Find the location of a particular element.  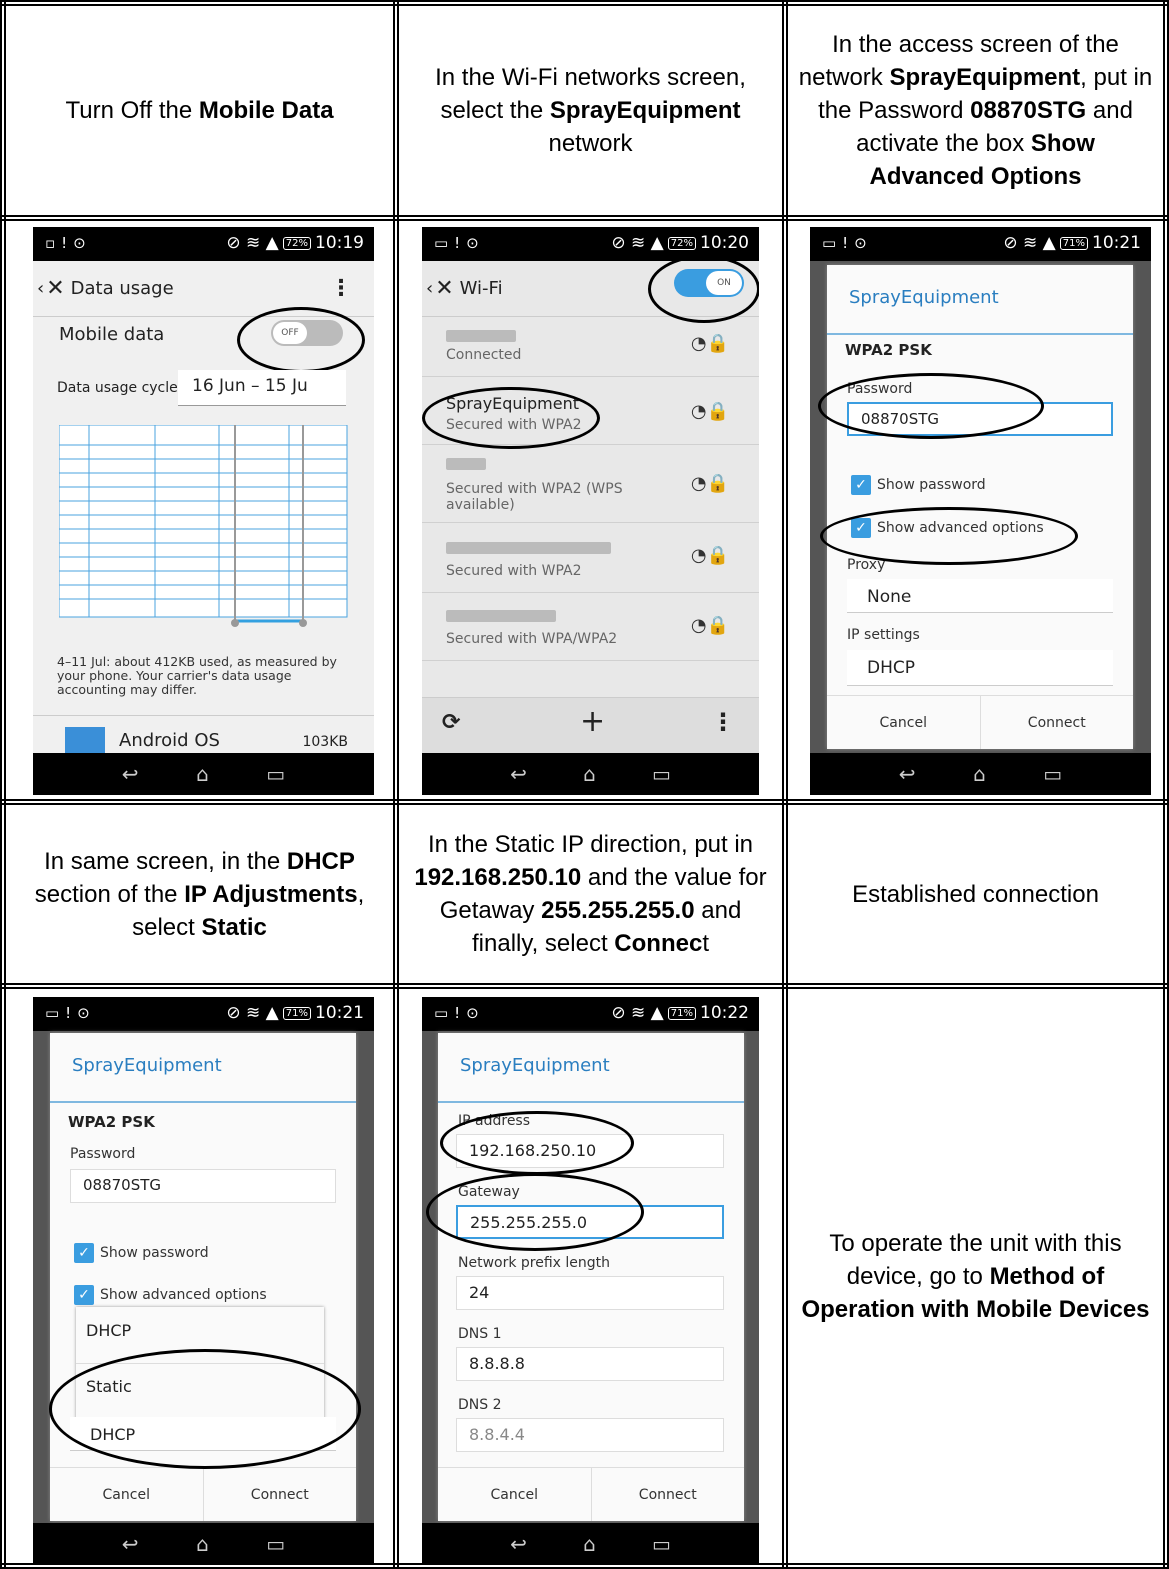

wps-icon: ⟳ is located at coordinates (451, 722).